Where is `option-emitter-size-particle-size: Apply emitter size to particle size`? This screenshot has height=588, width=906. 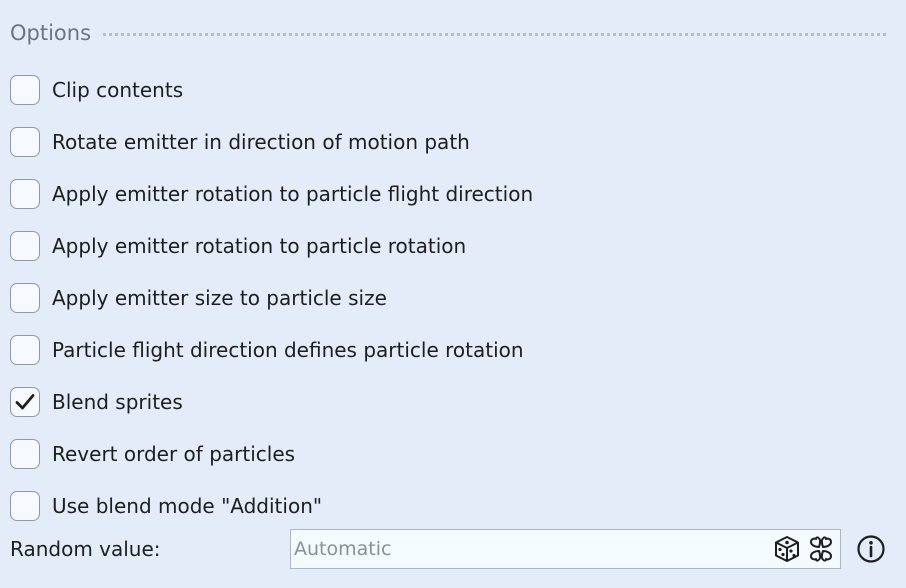
option-emitter-size-particle-size: Apply emitter size to particle size is located at coordinates (271, 298).